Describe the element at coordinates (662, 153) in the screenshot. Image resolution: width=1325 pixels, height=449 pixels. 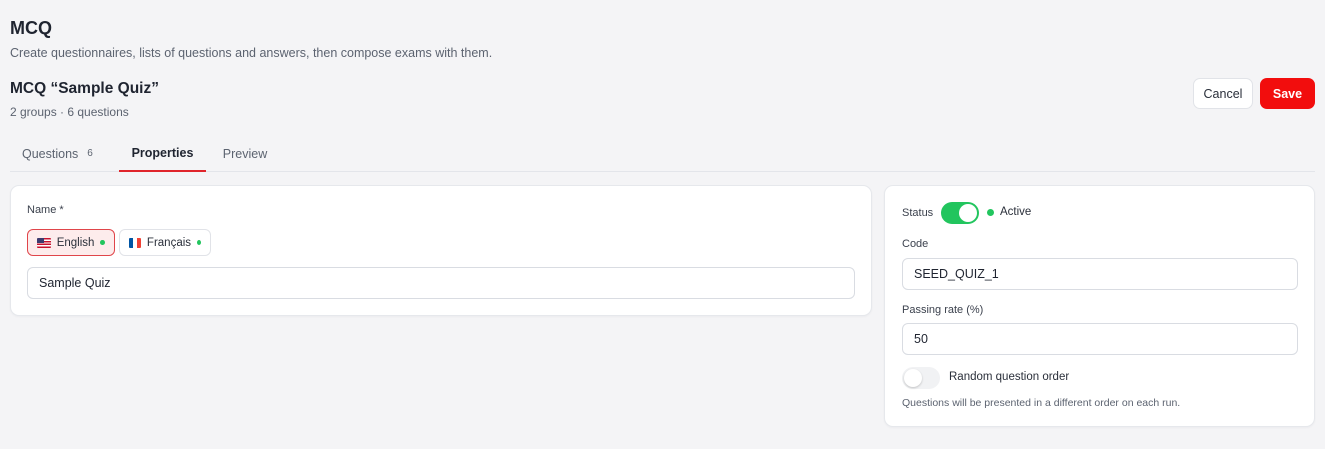
I see `tab-bar: Questions 6 Properties Preview` at that location.